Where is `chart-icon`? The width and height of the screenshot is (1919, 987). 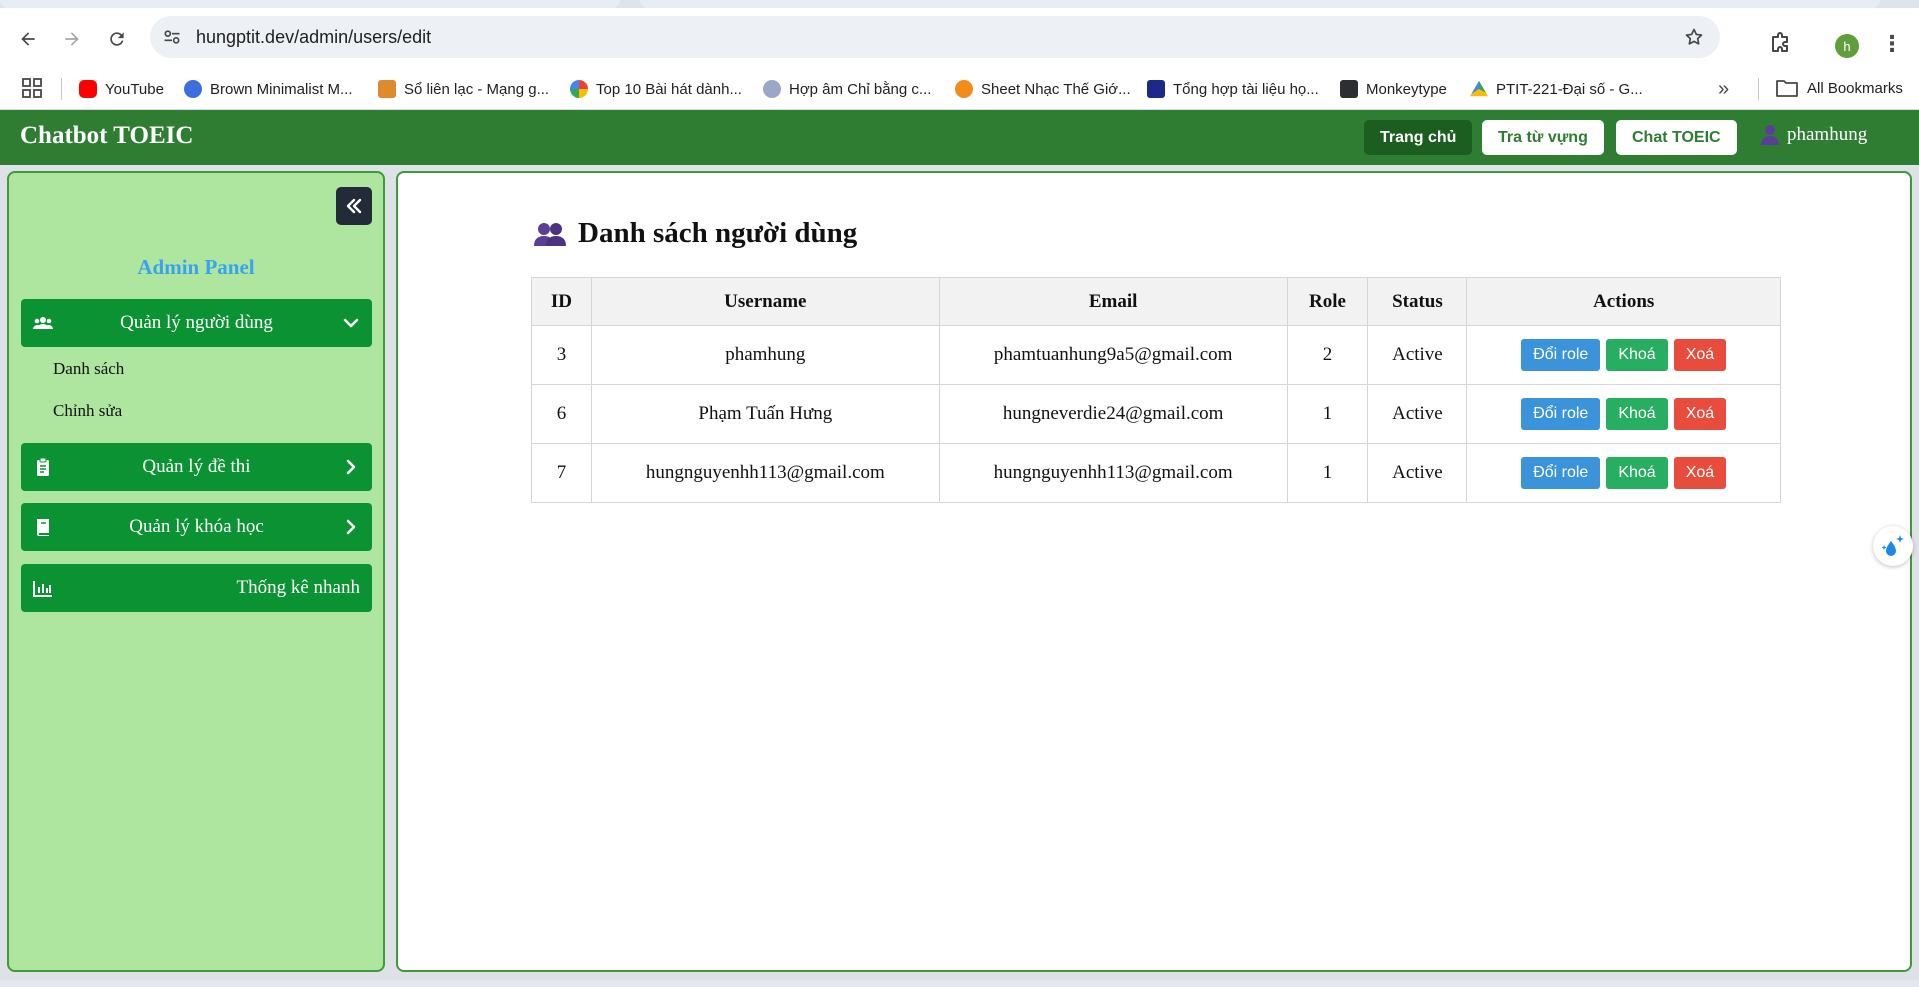 chart-icon is located at coordinates (42, 589).